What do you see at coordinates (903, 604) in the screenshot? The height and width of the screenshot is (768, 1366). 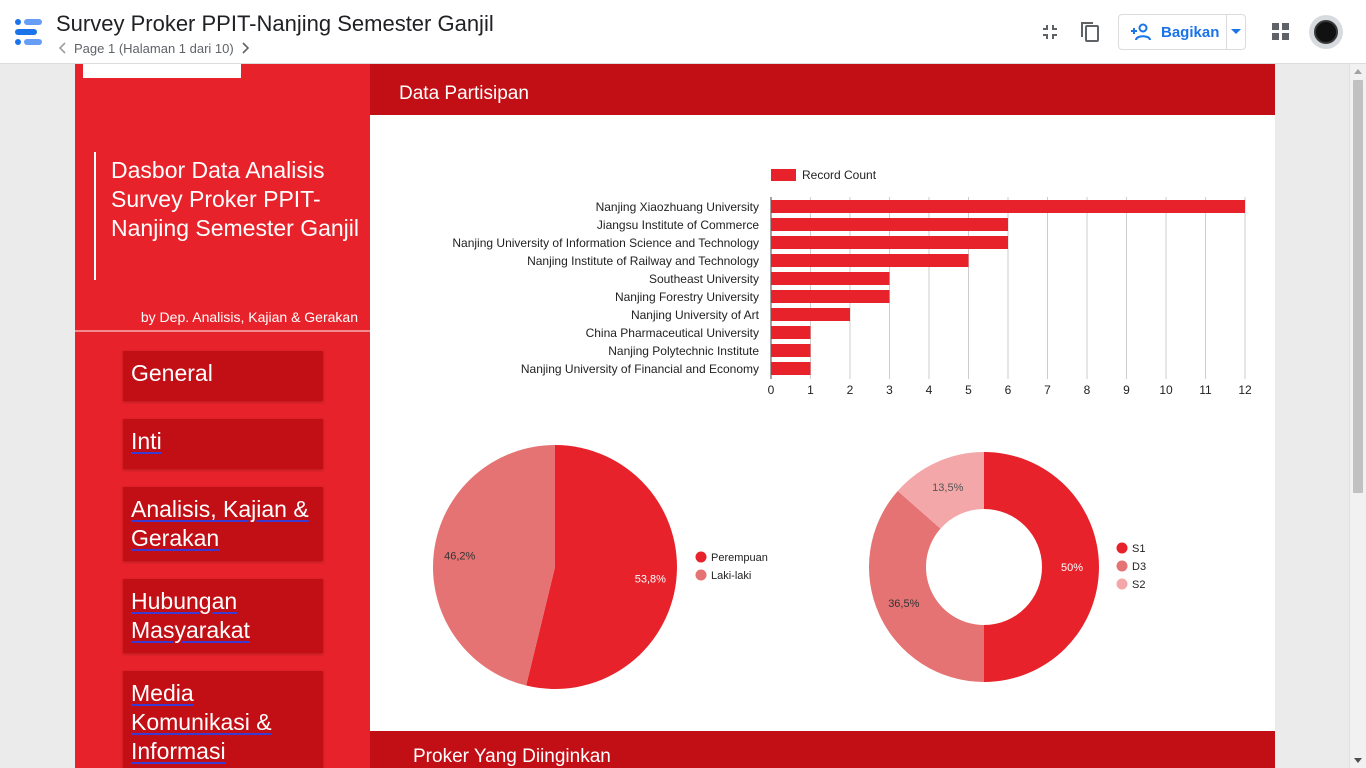 I see `slice-label: 36,5%` at bounding box center [903, 604].